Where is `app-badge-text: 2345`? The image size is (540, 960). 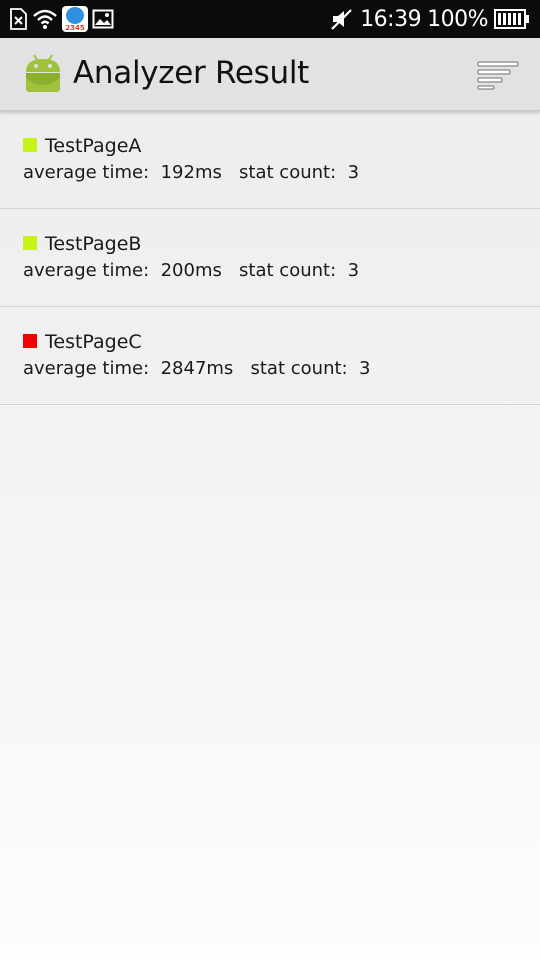 app-badge-text: 2345 is located at coordinates (75, 28).